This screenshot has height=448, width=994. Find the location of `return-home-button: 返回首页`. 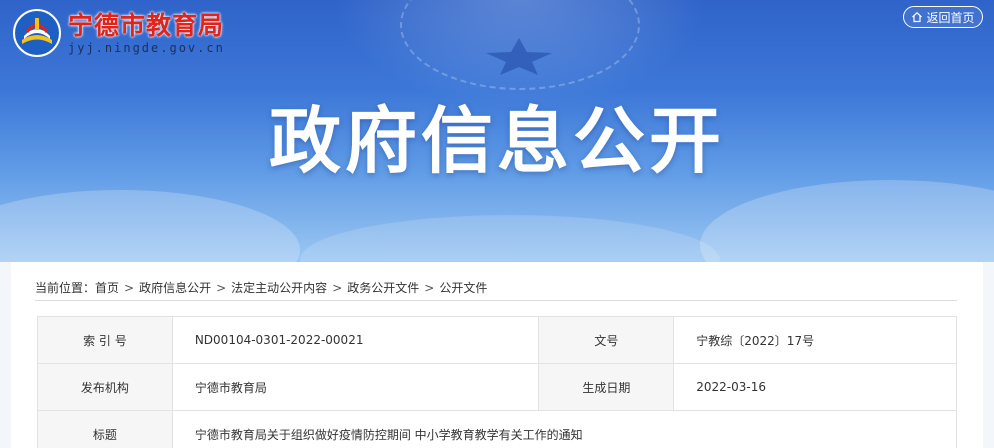

return-home-button: 返回首页 is located at coordinates (943, 17).